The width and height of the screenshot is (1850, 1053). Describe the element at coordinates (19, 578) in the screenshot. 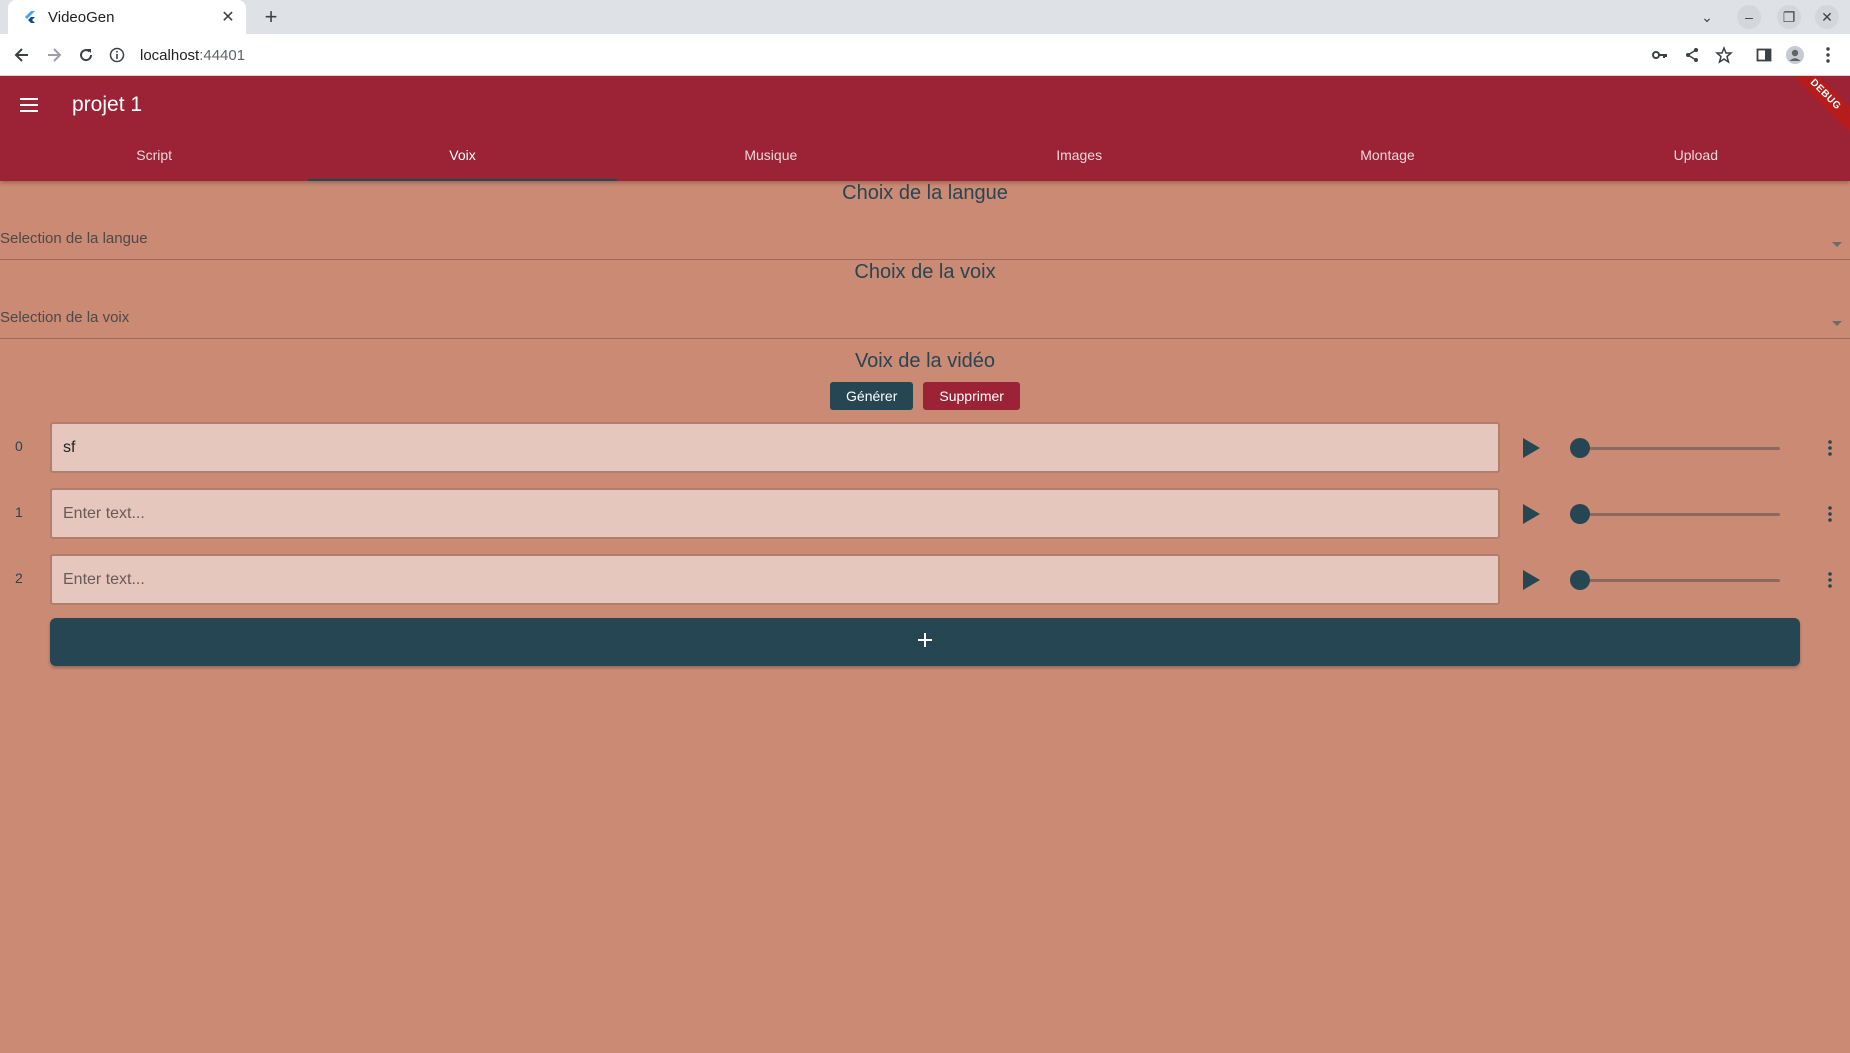

I see `row-index: 2` at that location.